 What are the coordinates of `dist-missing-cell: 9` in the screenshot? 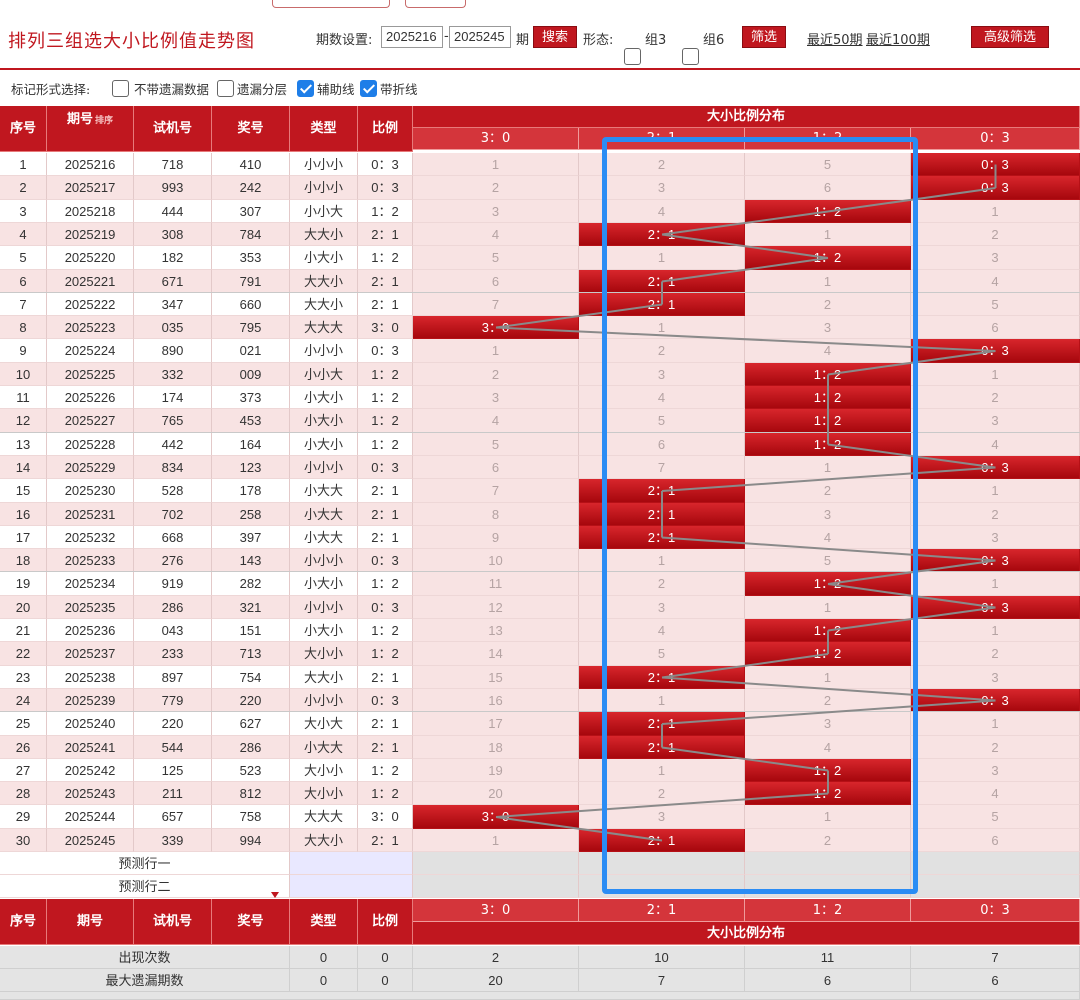 It's located at (496, 537).